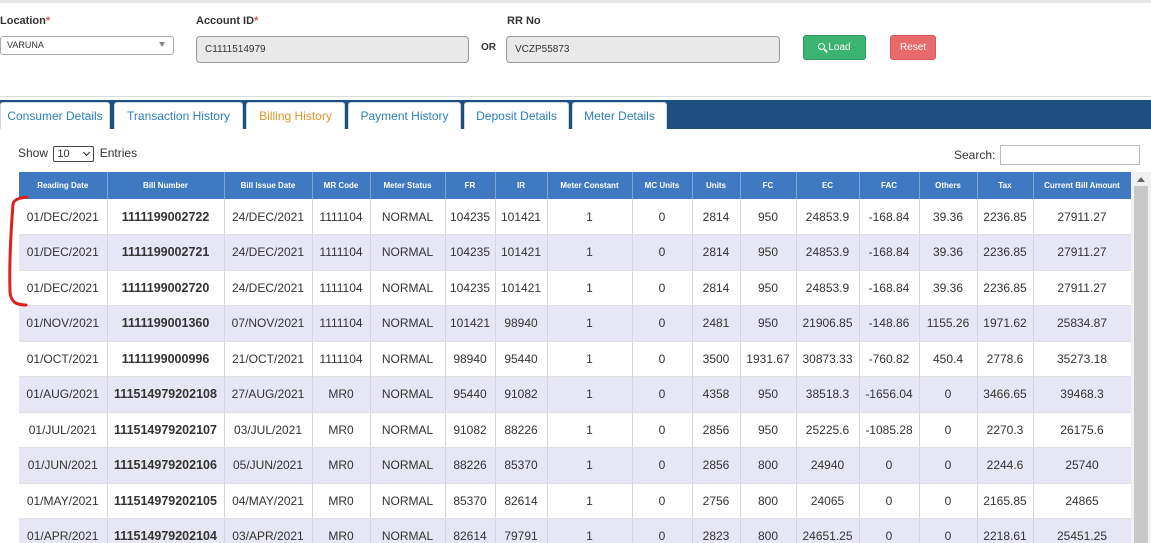 The height and width of the screenshot is (543, 1151). Describe the element at coordinates (470, 252) in the screenshot. I see `table-cell: 104235` at that location.